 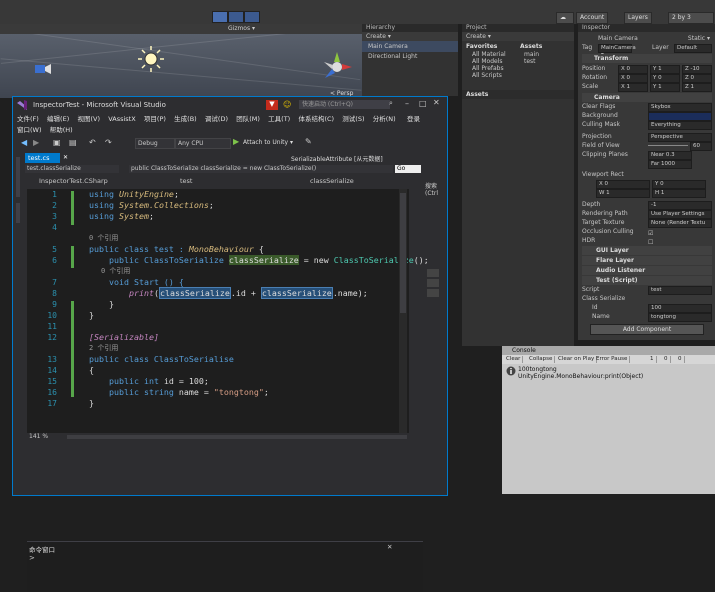 I want to click on forward-icon: ▶, so click(x=36, y=142).